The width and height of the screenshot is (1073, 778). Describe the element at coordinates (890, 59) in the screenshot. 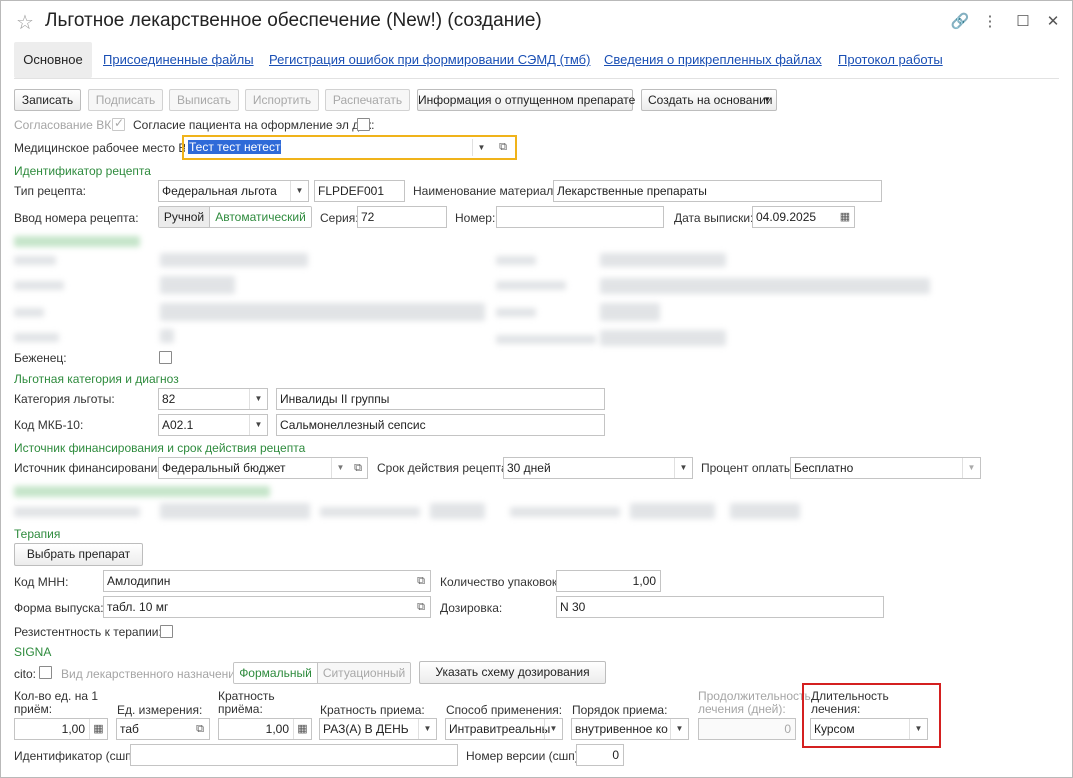

I see `tab-work-log: Протокол работы` at that location.